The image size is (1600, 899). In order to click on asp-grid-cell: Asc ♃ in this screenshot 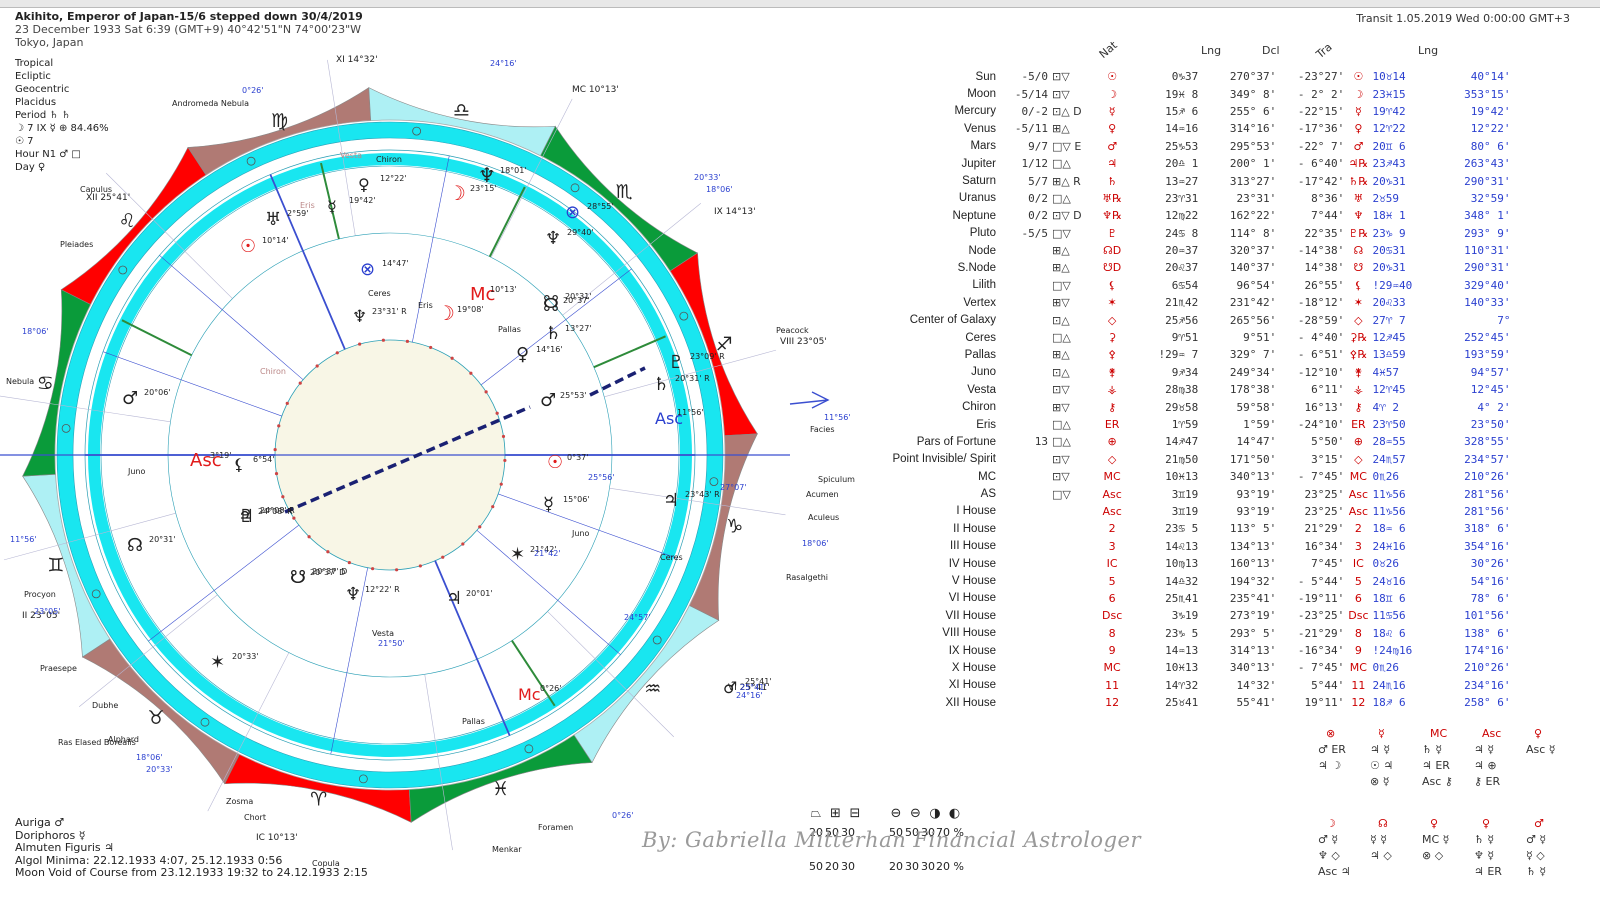, I will do `click(1334, 871)`.